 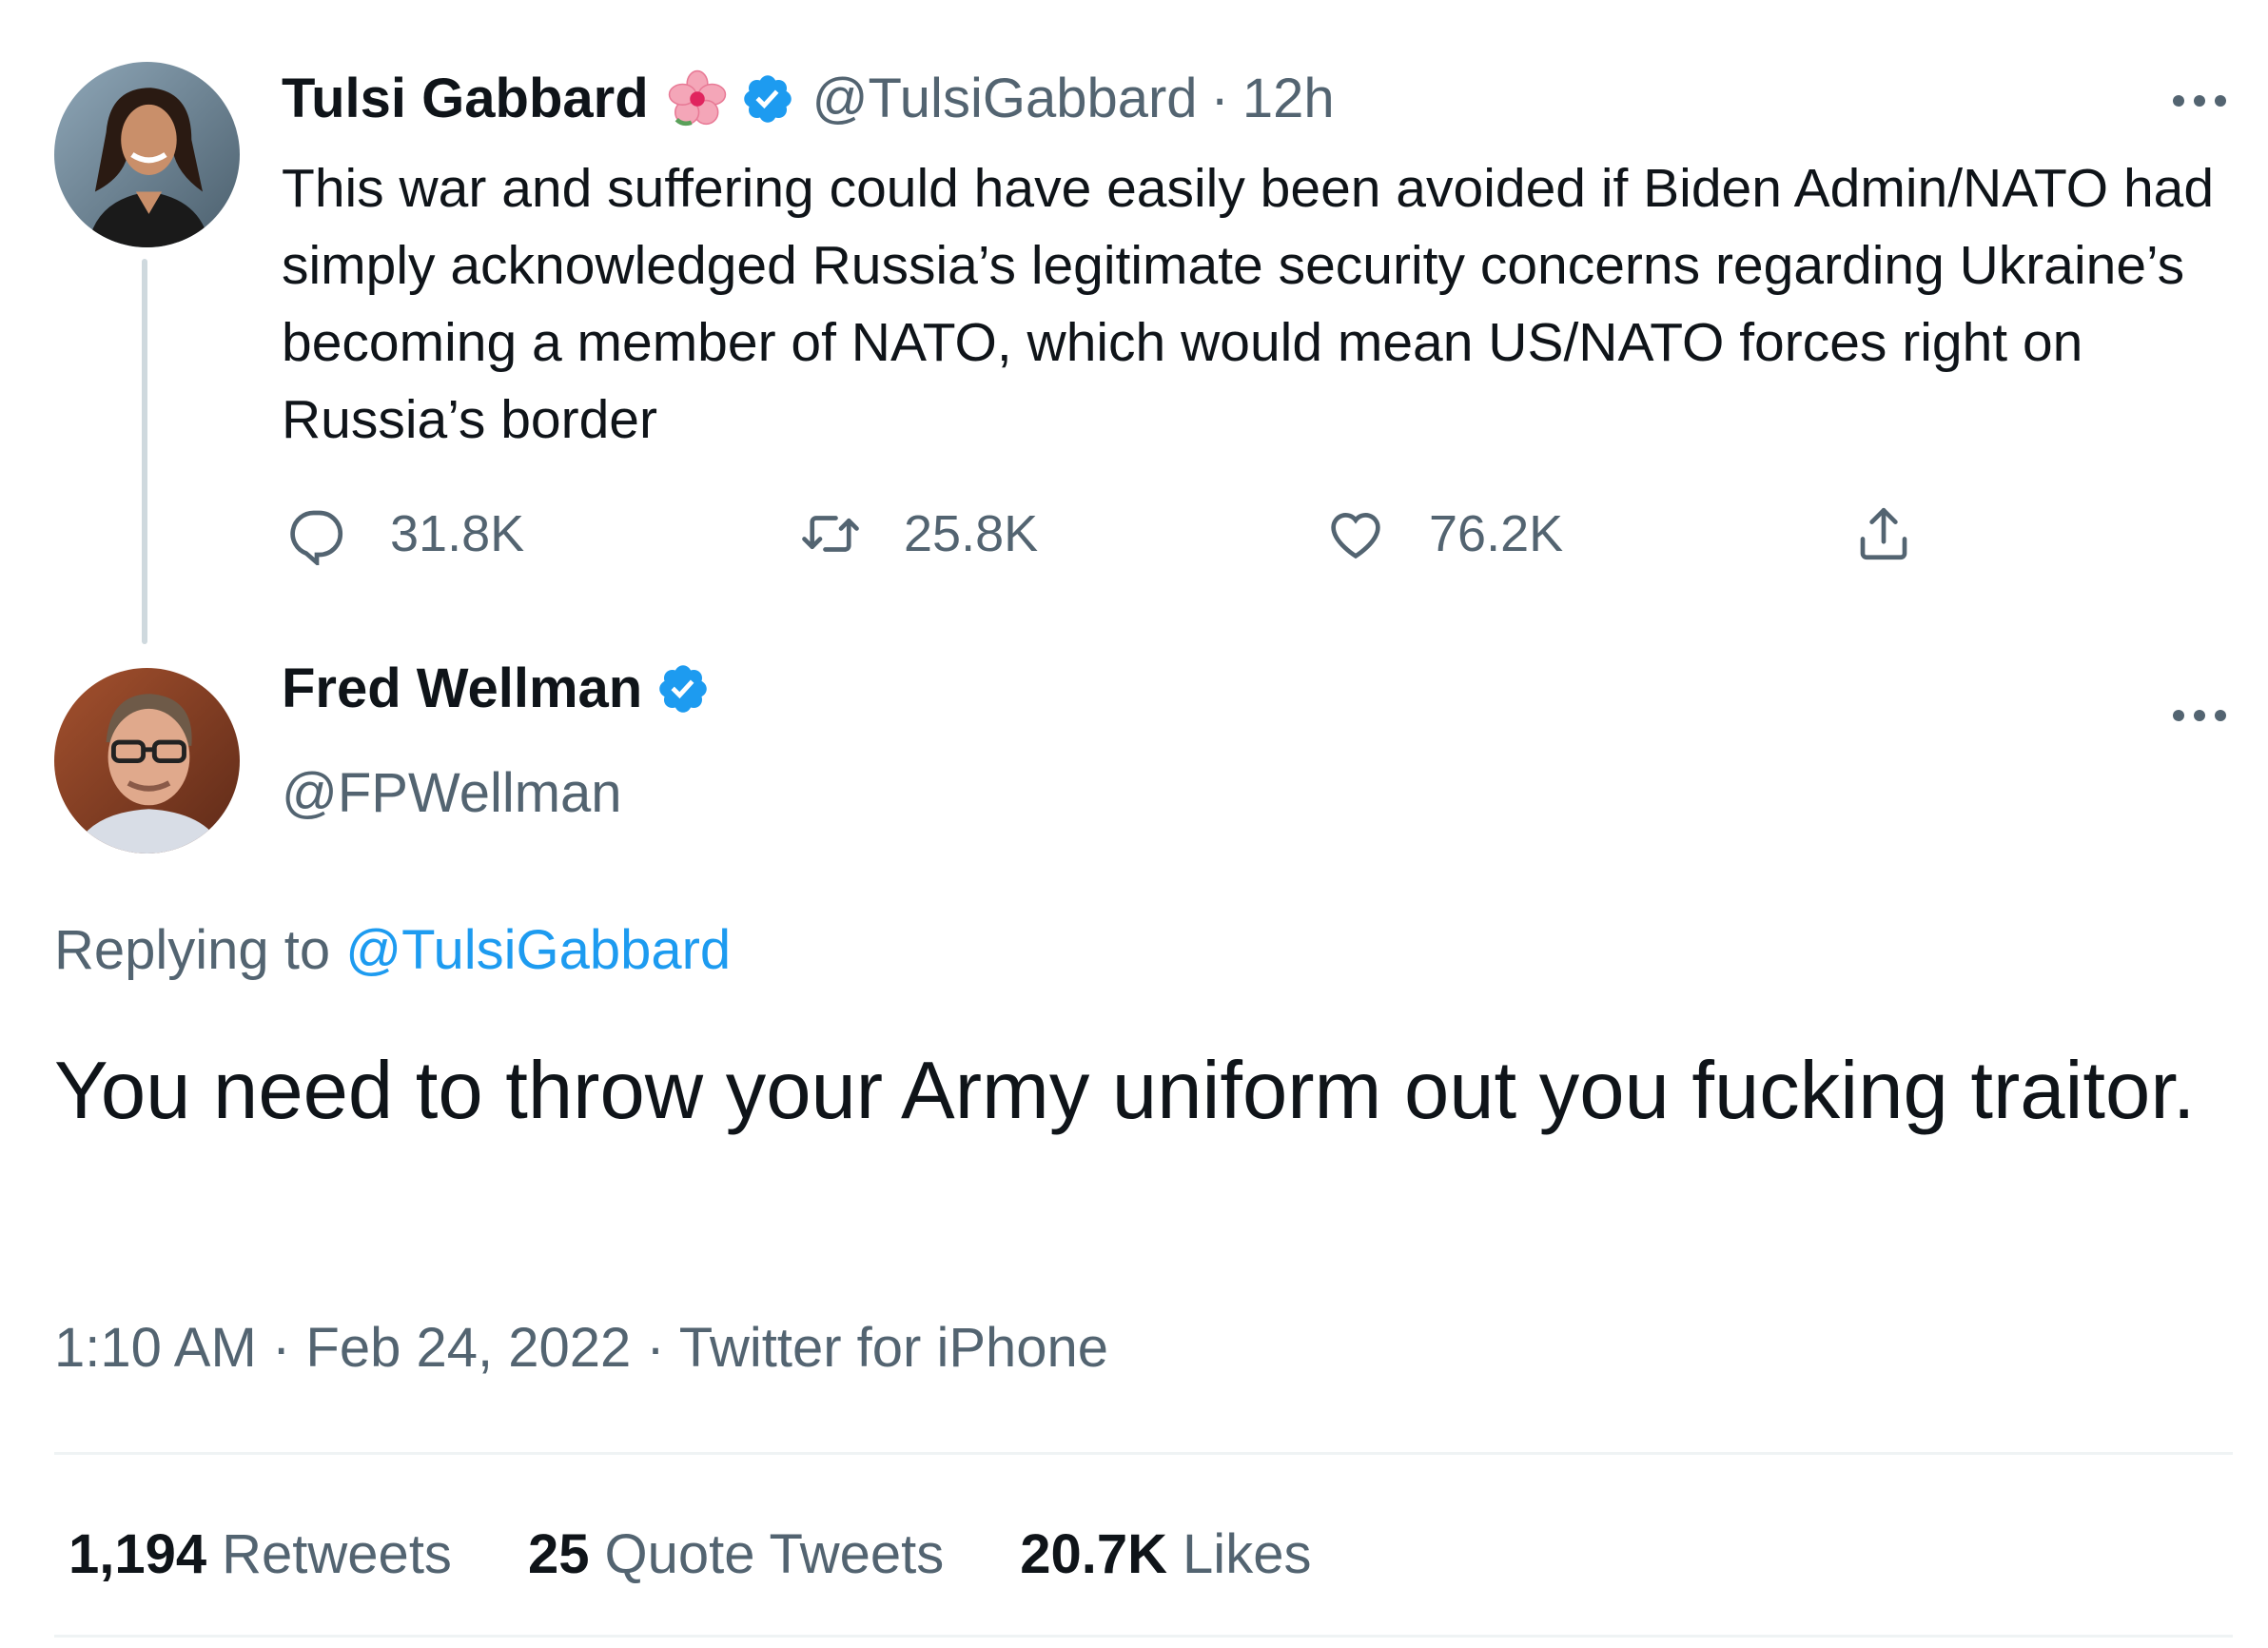 I want to click on retweet-count: 25.8K, so click(x=971, y=533).